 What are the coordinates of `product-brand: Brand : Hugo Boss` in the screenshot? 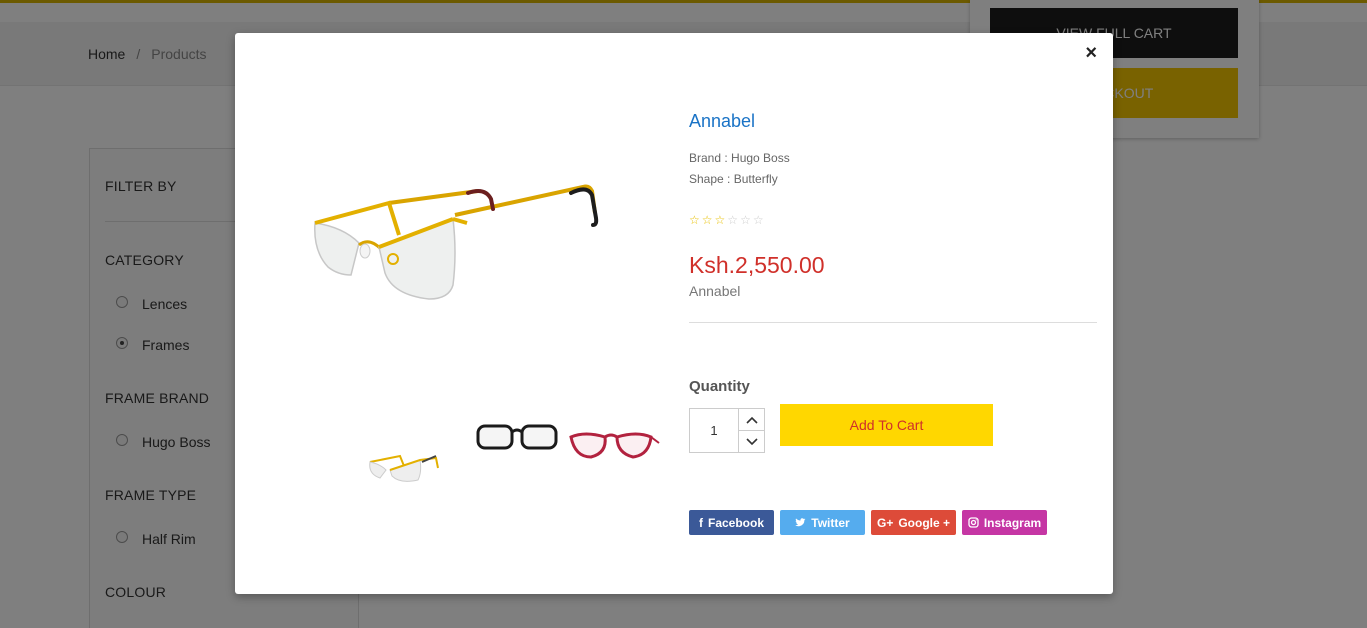 It's located at (739, 158).